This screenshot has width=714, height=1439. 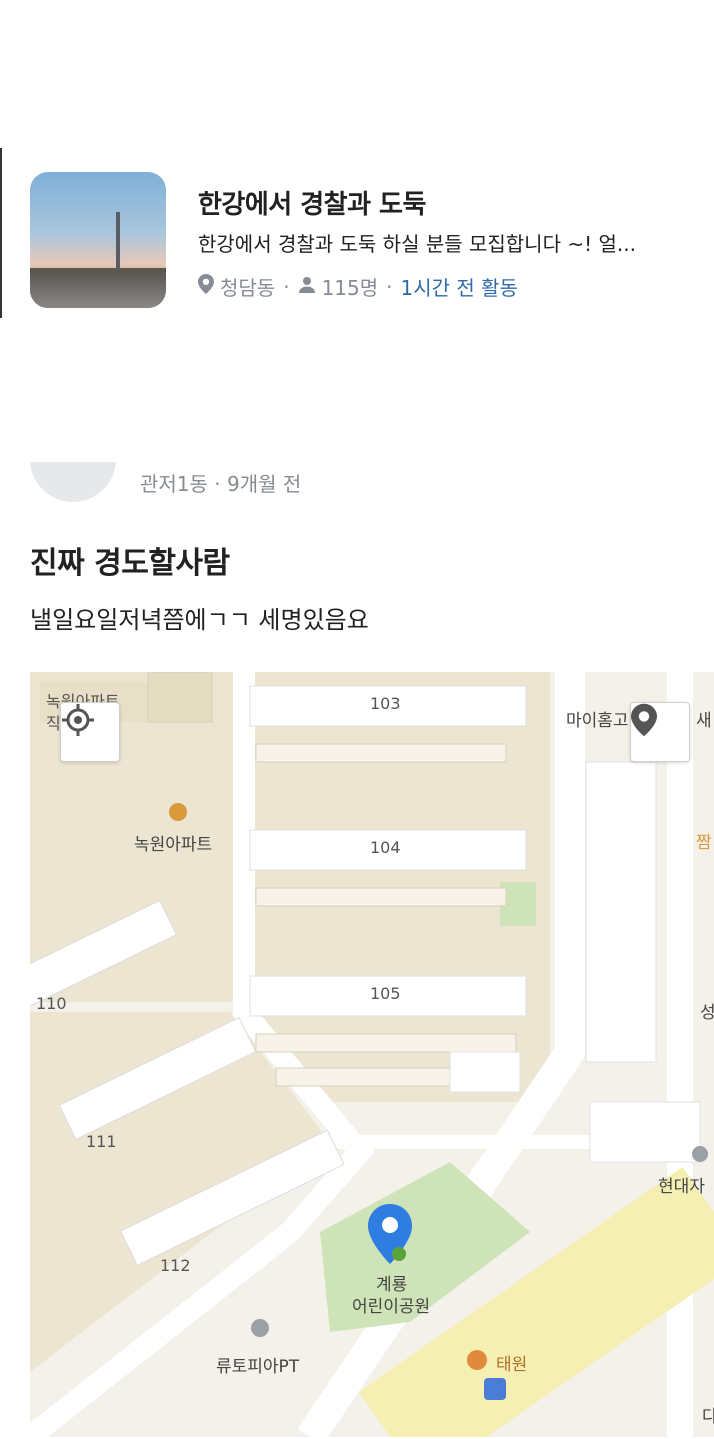 I want to click on map-label-105: 105, so click(x=385, y=993).